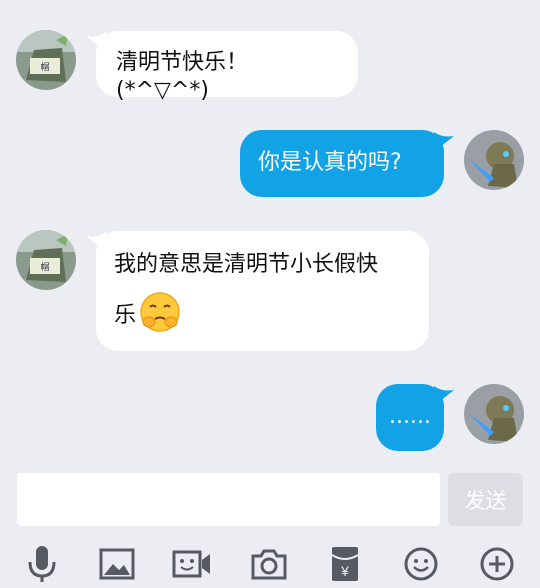 This screenshot has height=588, width=540. I want to click on message-text-line1: 我的意思是清明节小长假快, so click(246, 264).